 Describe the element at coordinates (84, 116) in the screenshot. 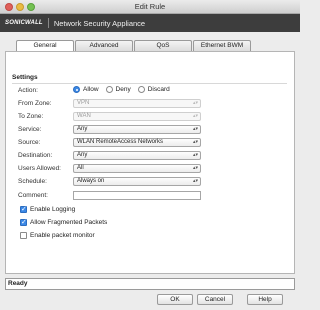

I see `to-zone-value: WAN` at that location.